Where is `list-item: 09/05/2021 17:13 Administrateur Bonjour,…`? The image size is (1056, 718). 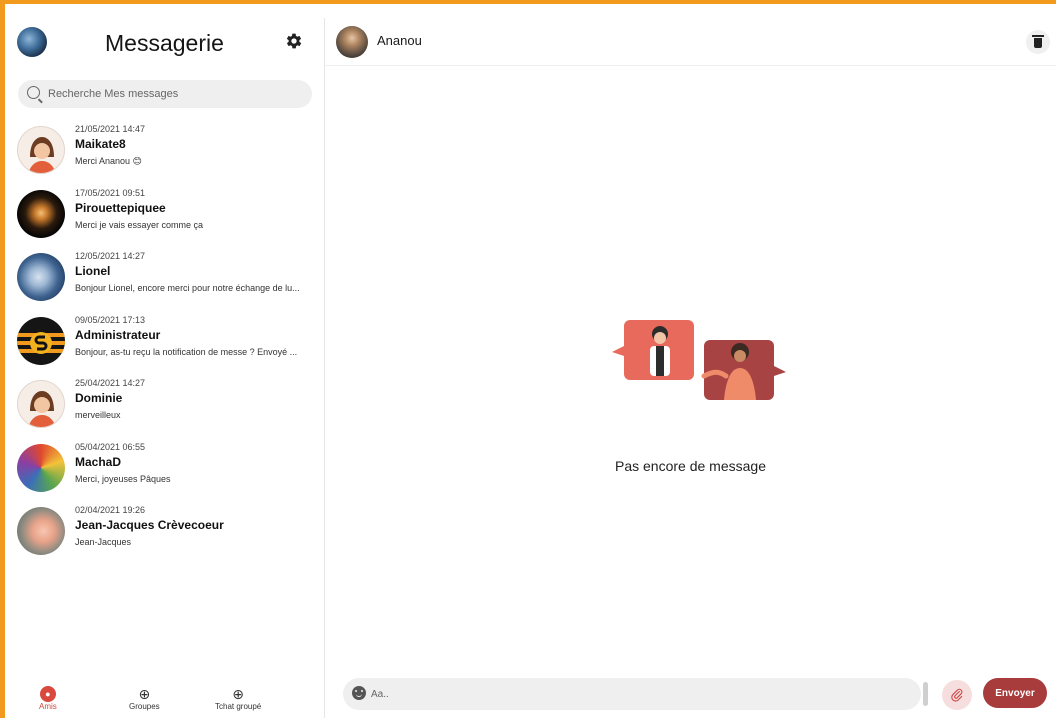
list-item: 09/05/2021 17:13 Administrateur Bonjour,… is located at coordinates (167, 343).